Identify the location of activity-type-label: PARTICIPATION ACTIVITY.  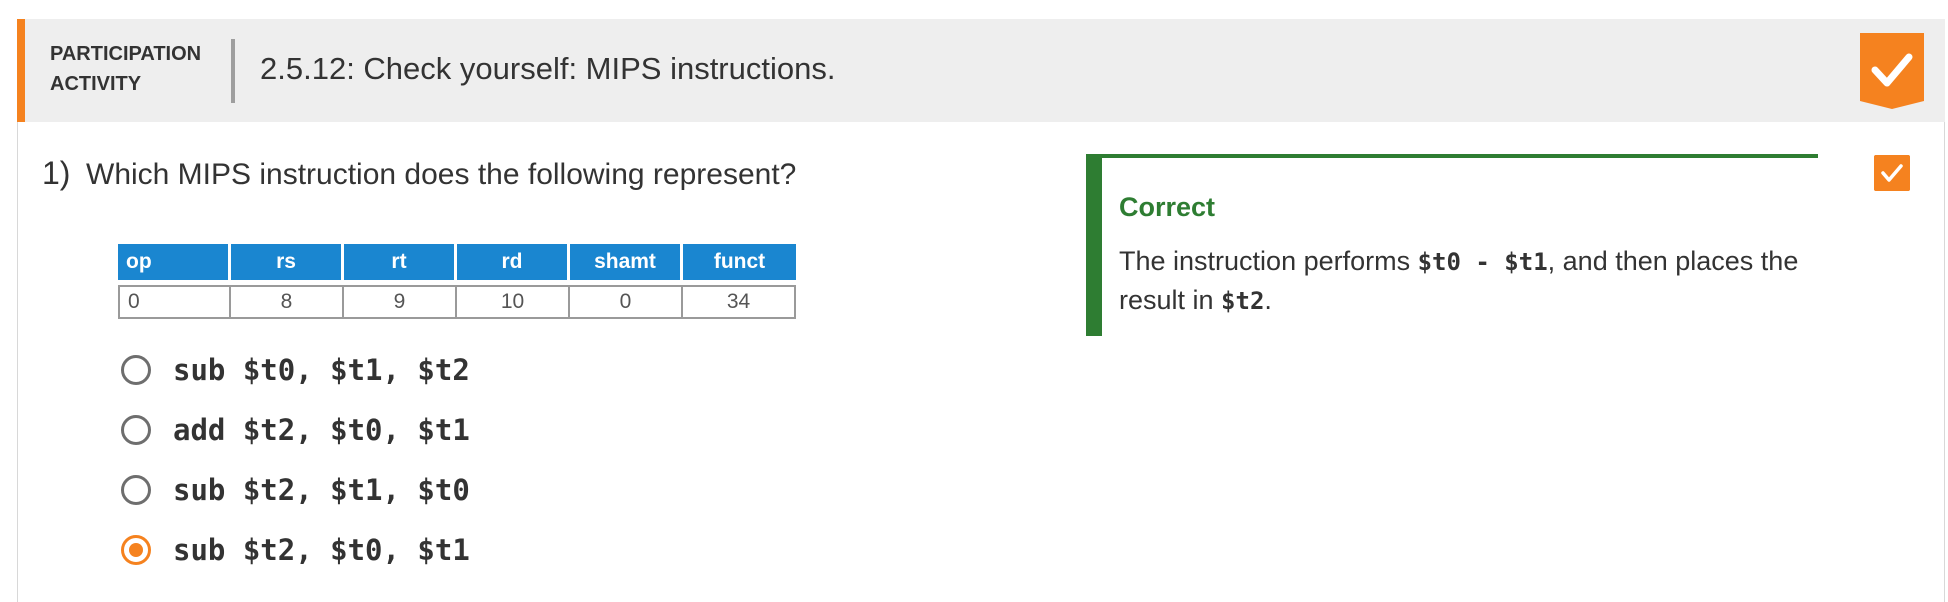
(135, 69).